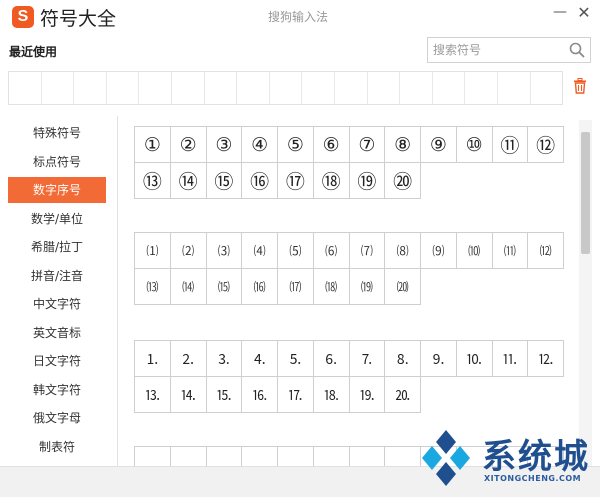  I want to click on symbol-cell: ⒒, so click(510, 359).